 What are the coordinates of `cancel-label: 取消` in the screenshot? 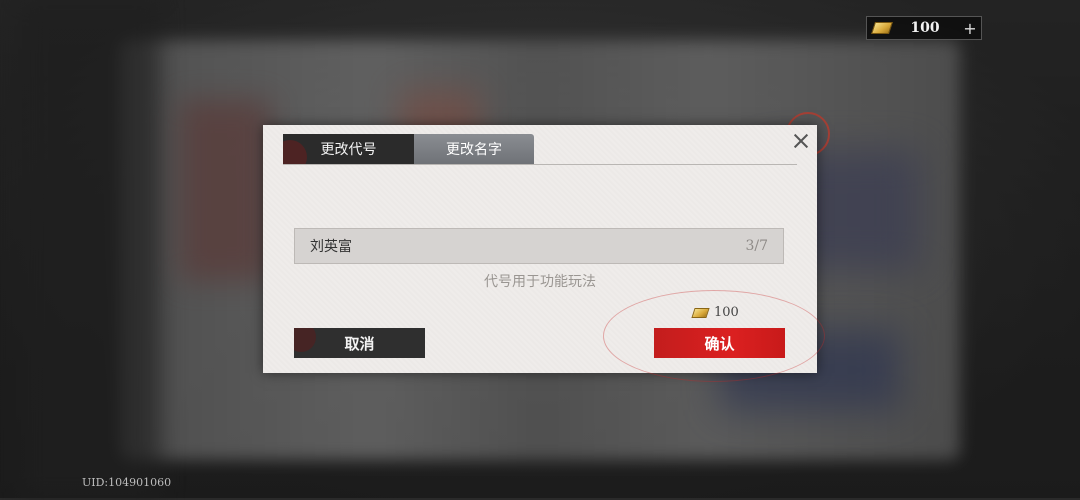 It's located at (359, 343).